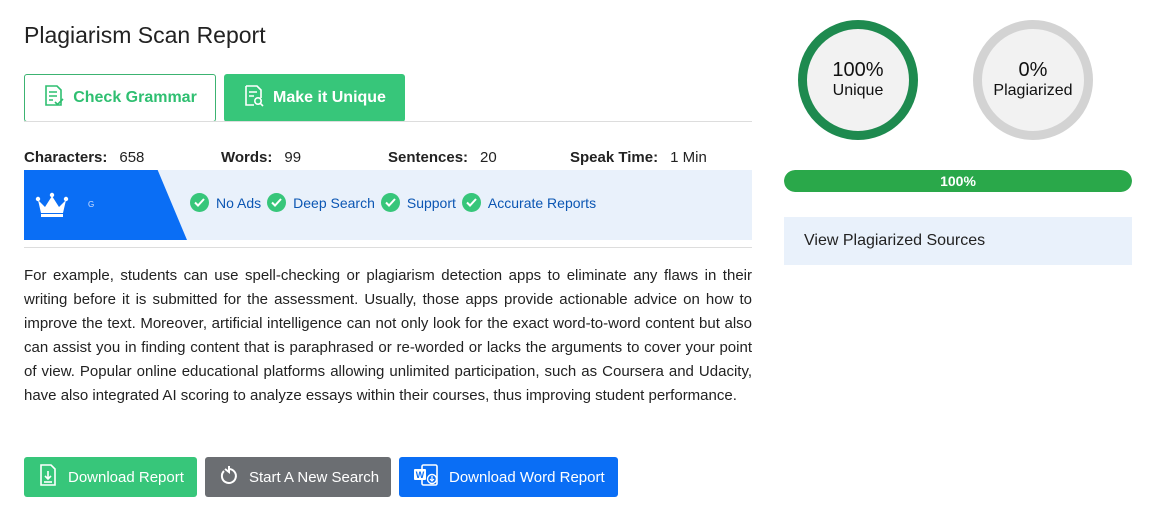 The image size is (1166, 515). What do you see at coordinates (418, 202) in the screenshot?
I see `feature-support: Support` at bounding box center [418, 202].